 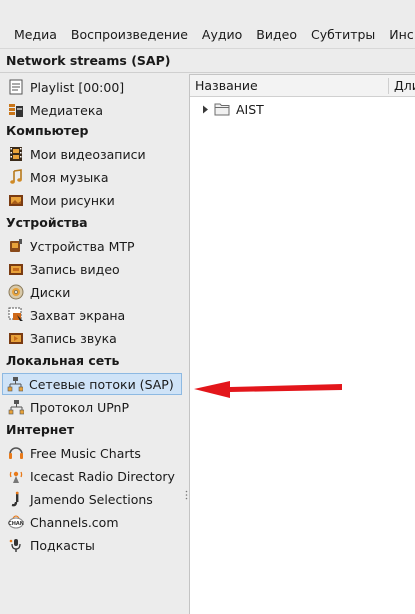 I want to click on section-header-computer: Компьютер, so click(x=47, y=130).